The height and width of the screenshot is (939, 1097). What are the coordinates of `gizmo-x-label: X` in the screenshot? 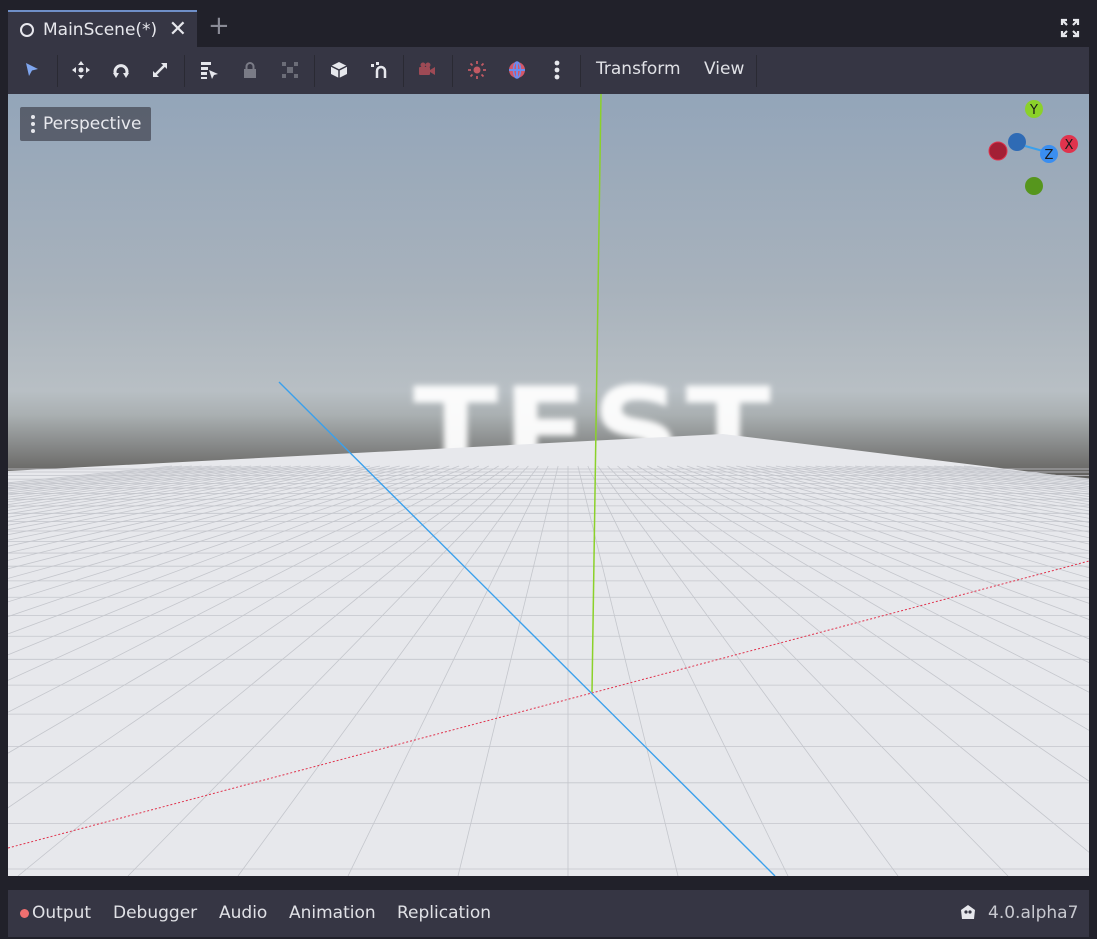 It's located at (1069, 145).